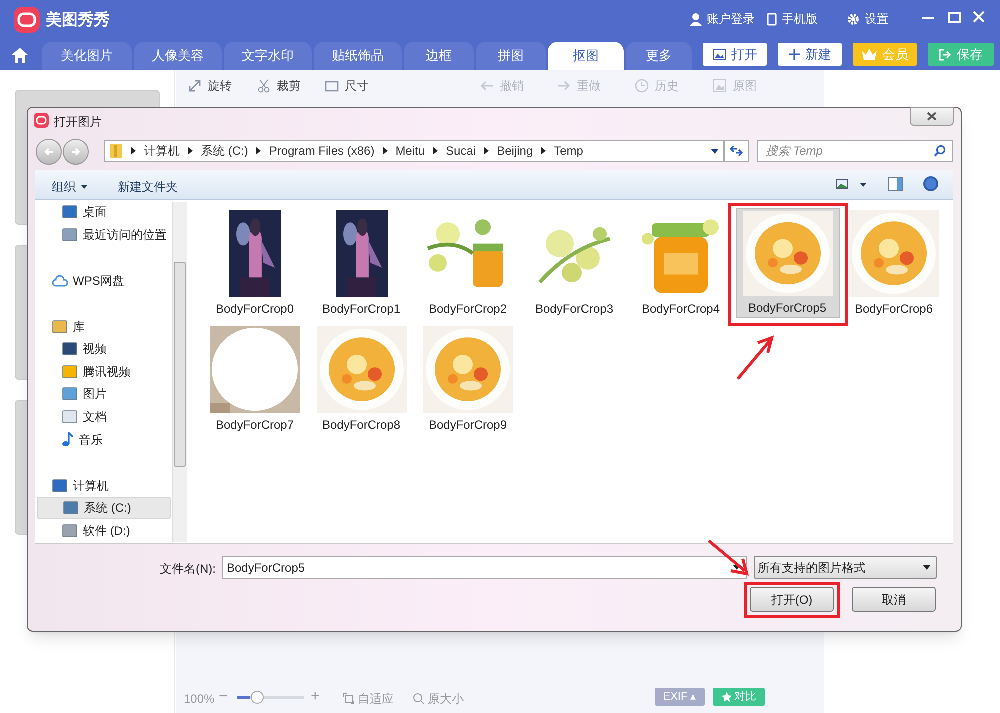 Image resolution: width=1000 pixels, height=713 pixels. I want to click on toolbar-button: 尺寸, so click(347, 86).